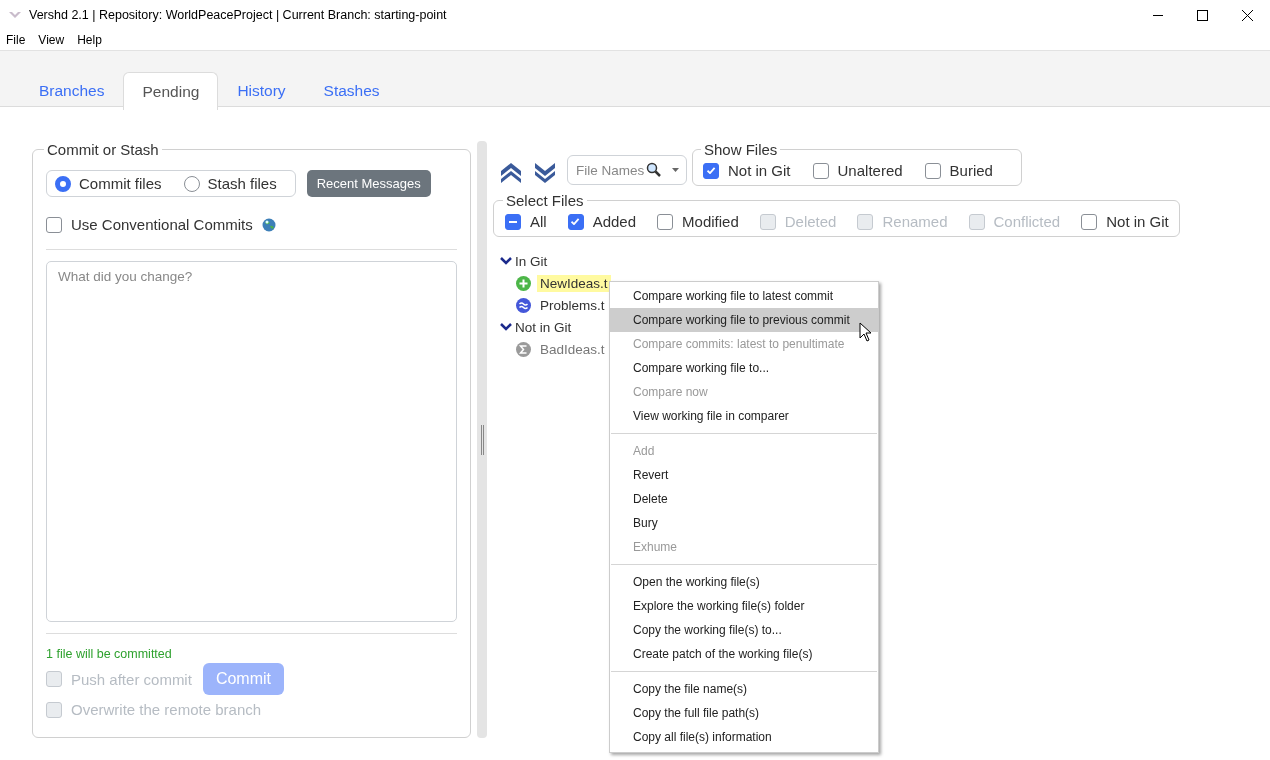 This screenshot has width=1270, height=760. I want to click on close-icon, so click(1247, 15).